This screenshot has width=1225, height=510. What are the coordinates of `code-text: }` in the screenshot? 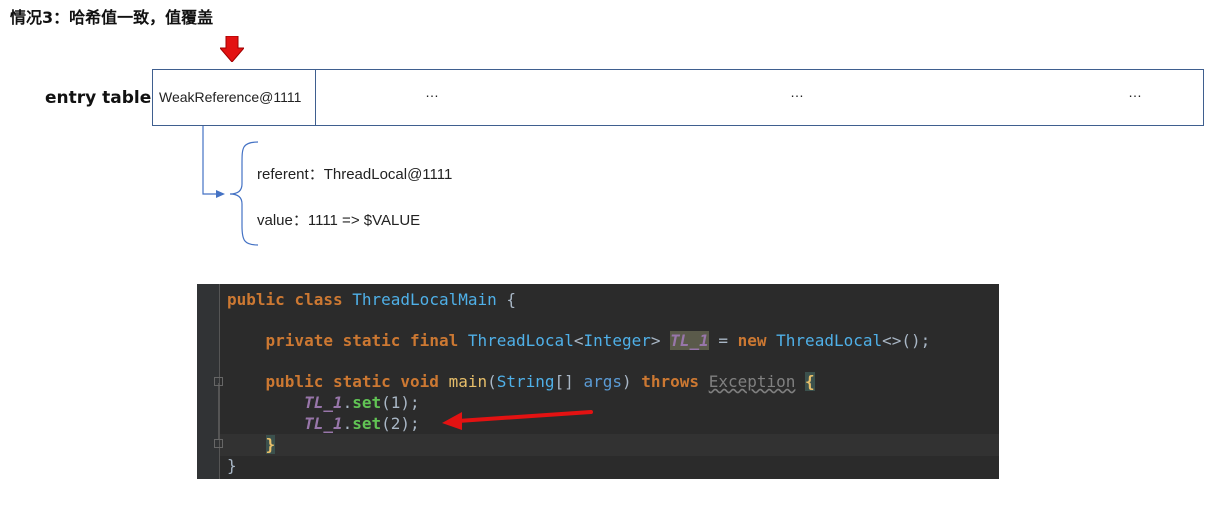 It's located at (232, 465).